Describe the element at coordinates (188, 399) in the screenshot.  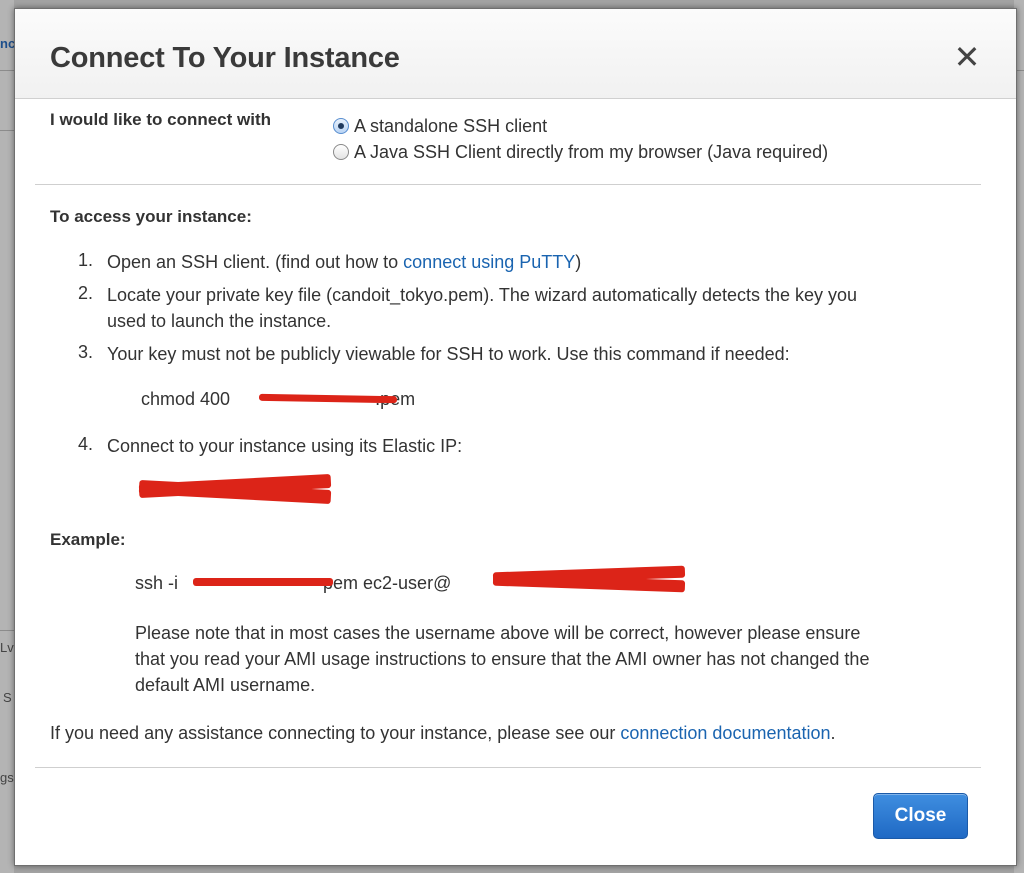
I see `command-text: chmod 400` at that location.